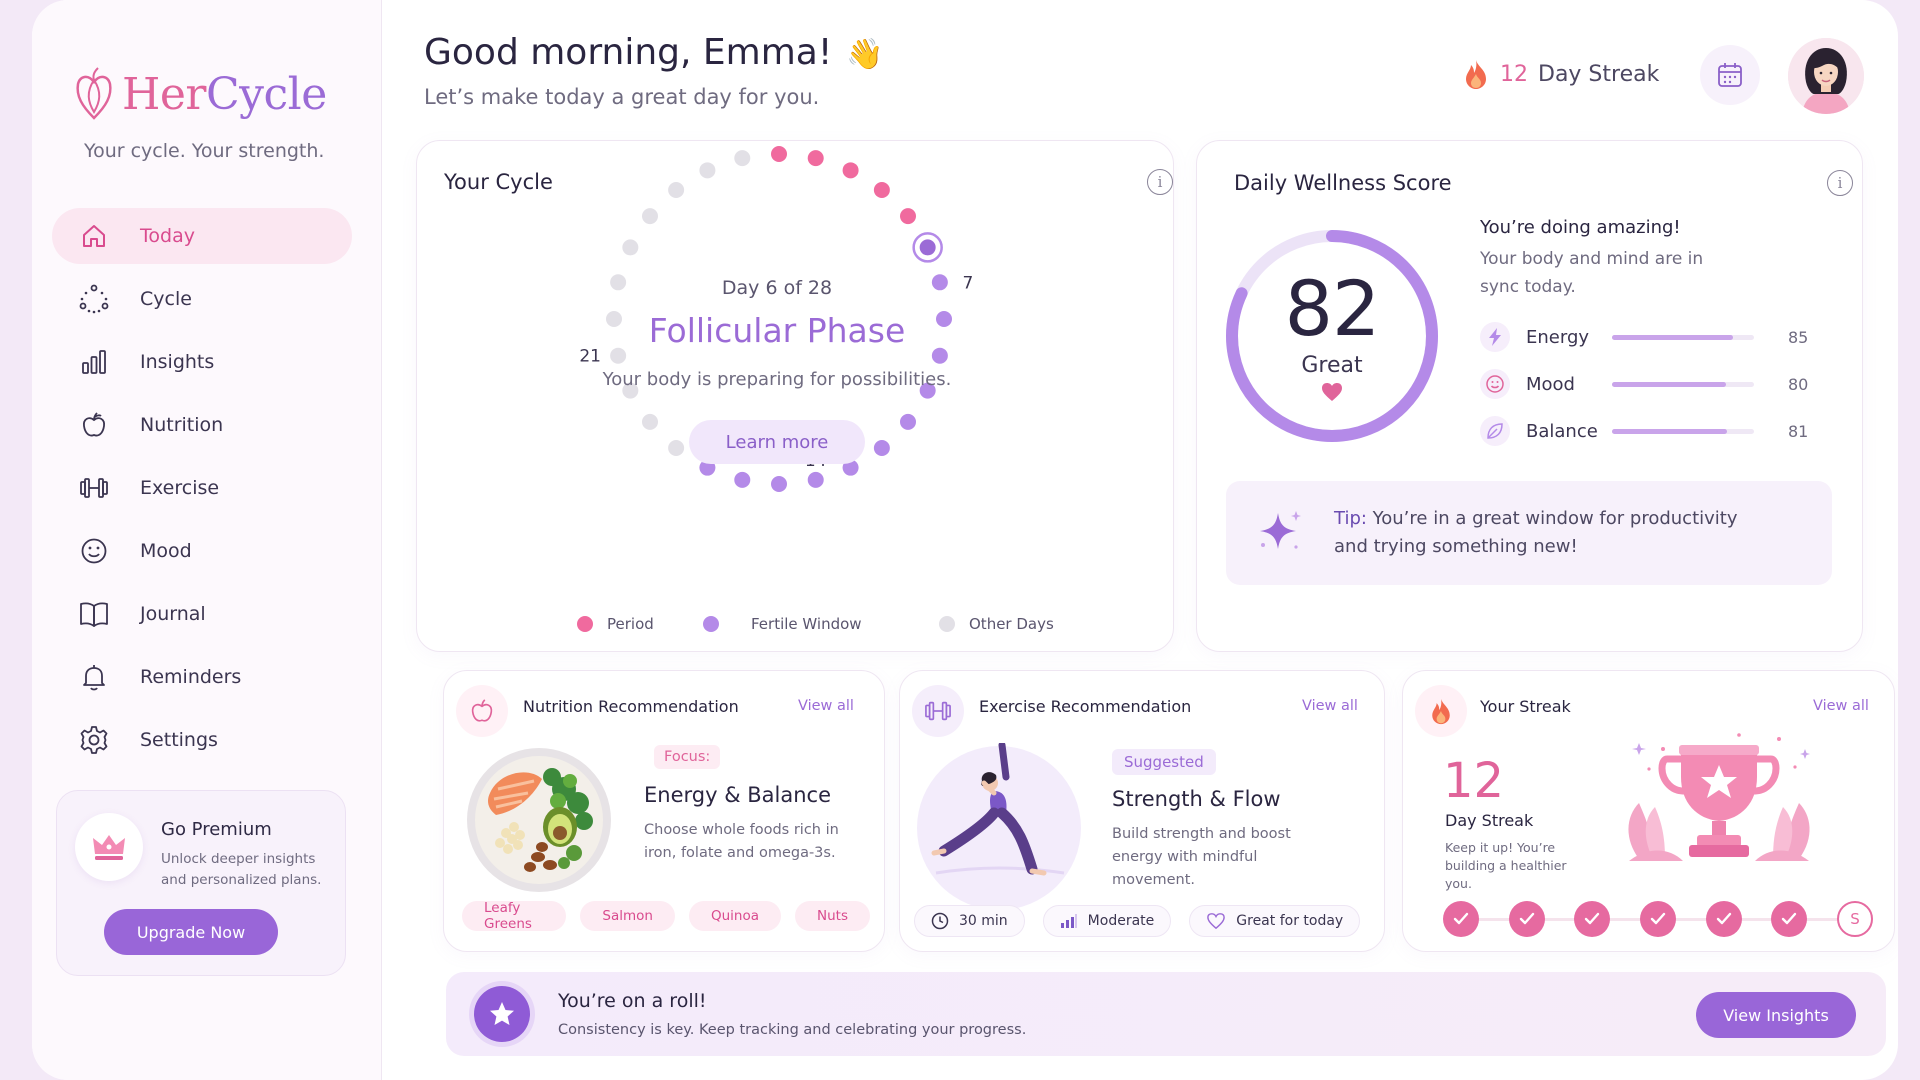  Describe the element at coordinates (947, 624) in the screenshot. I see `legend-swatch-other` at that location.